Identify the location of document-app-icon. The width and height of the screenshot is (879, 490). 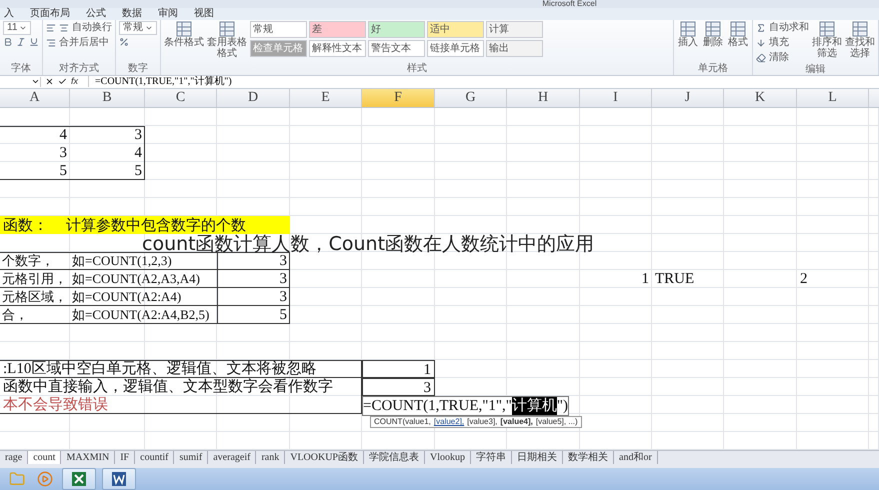
(119, 479).